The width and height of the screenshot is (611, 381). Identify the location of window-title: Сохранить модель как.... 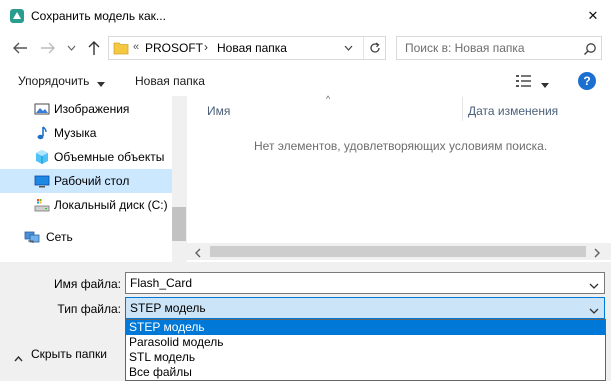
(98, 16).